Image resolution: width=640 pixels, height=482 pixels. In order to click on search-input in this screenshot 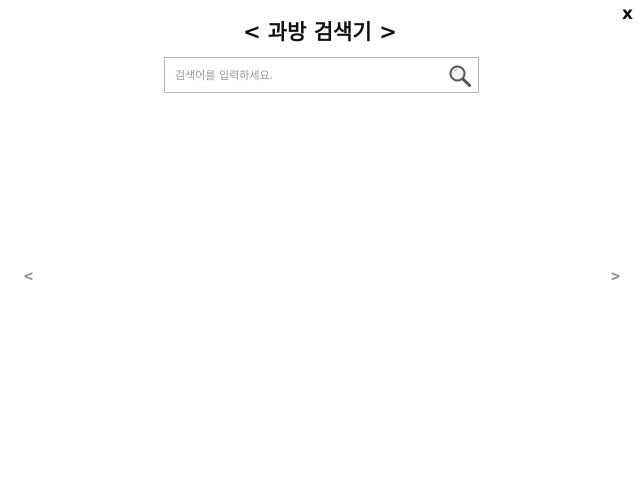, I will do `click(304, 75)`.